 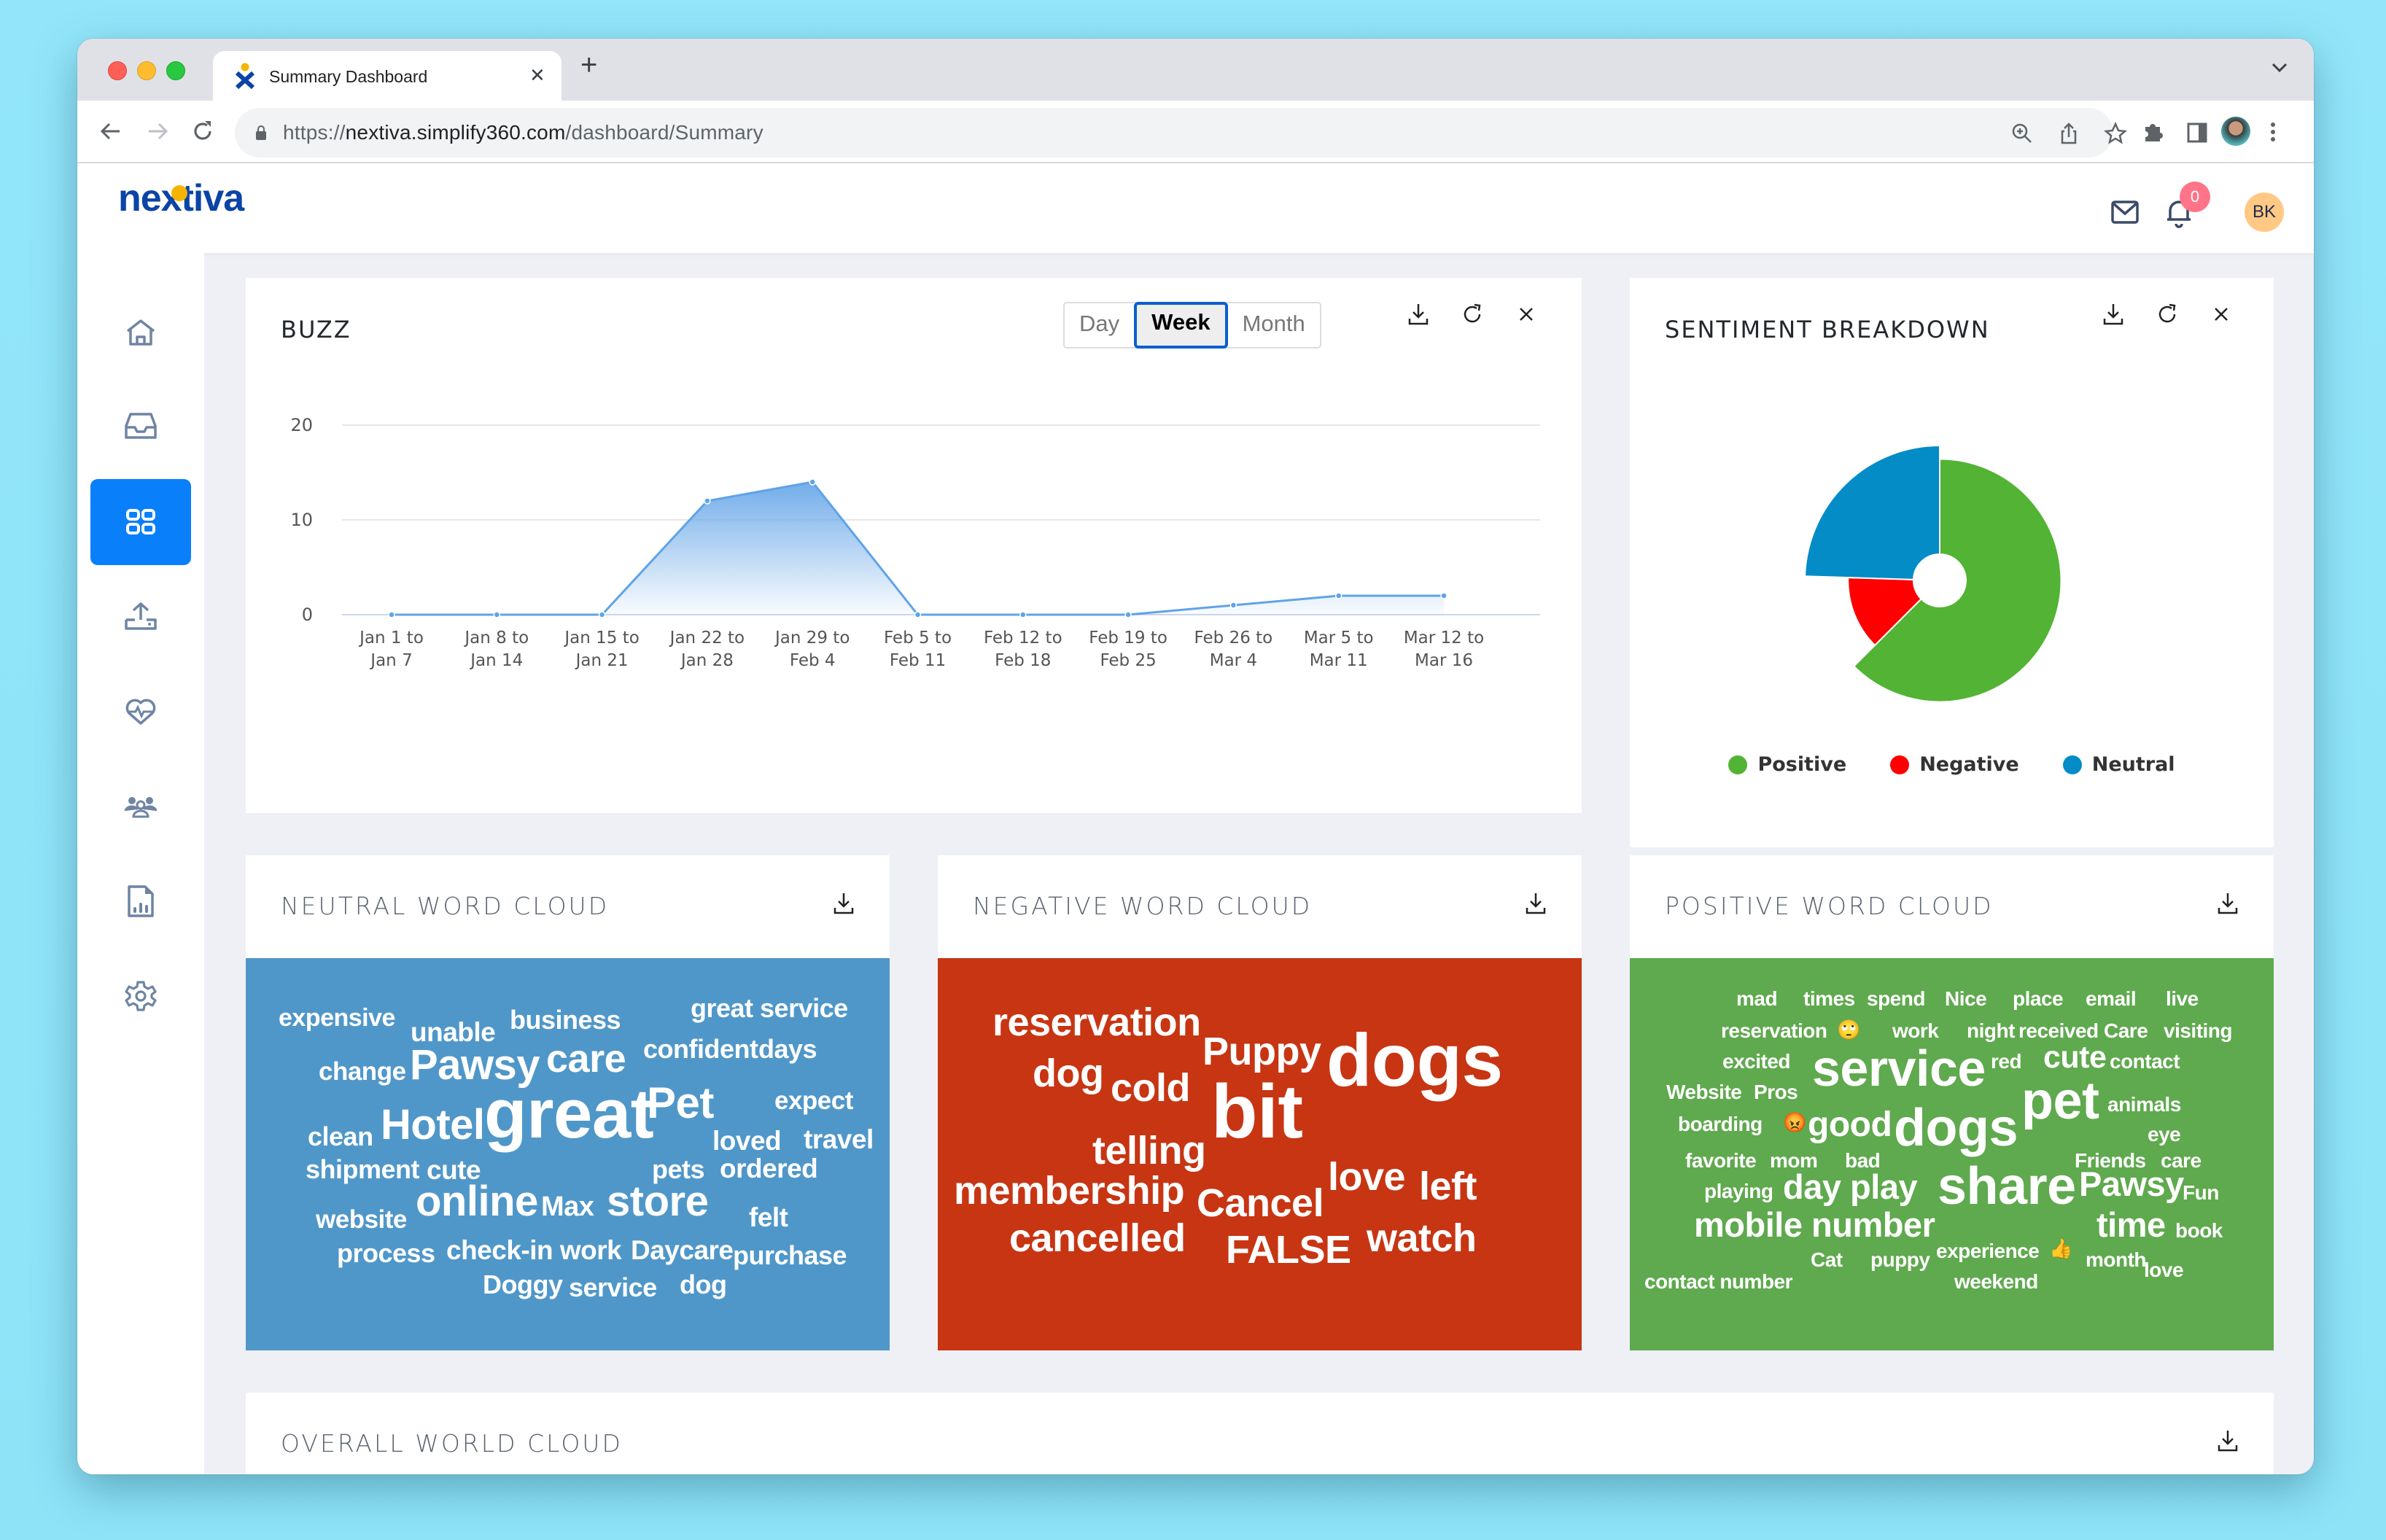 What do you see at coordinates (2115, 133) in the screenshot?
I see `bookmark-star-icon` at bounding box center [2115, 133].